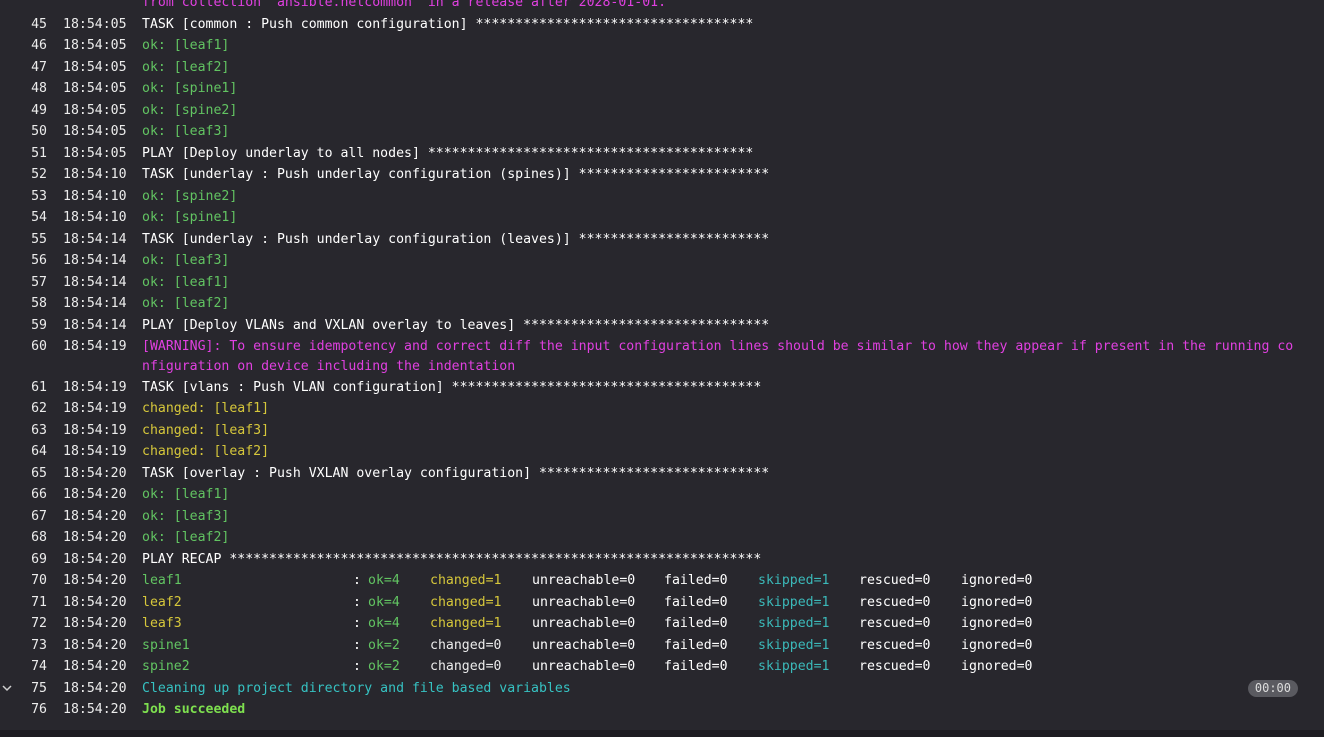 The image size is (1324, 737). Describe the element at coordinates (662, 304) in the screenshot. I see `log-line: 58 18:54:14 ok: [leaf2]` at that location.